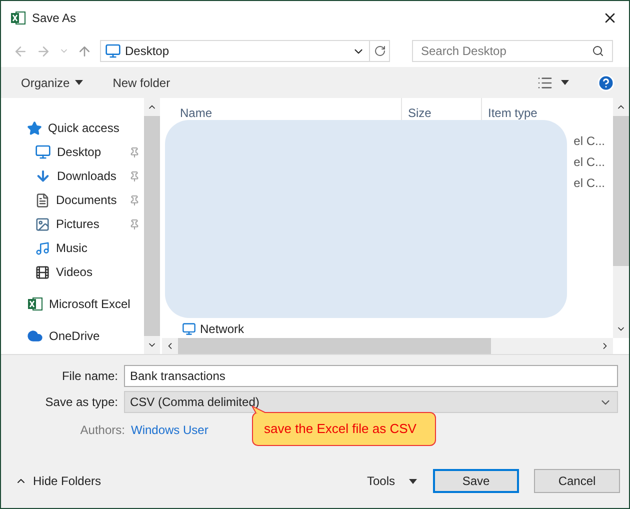  Describe the element at coordinates (245, 51) in the screenshot. I see `address-bar: Desktop` at that location.